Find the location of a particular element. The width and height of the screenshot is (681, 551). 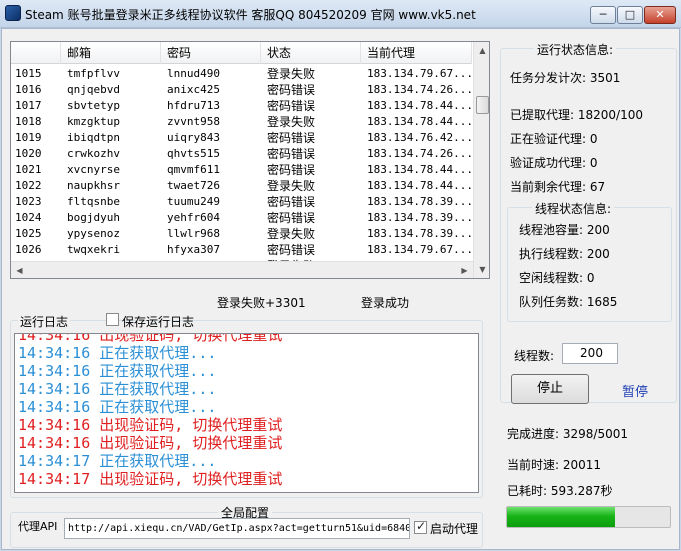

table-cell: llwlr968 is located at coordinates (193, 233).